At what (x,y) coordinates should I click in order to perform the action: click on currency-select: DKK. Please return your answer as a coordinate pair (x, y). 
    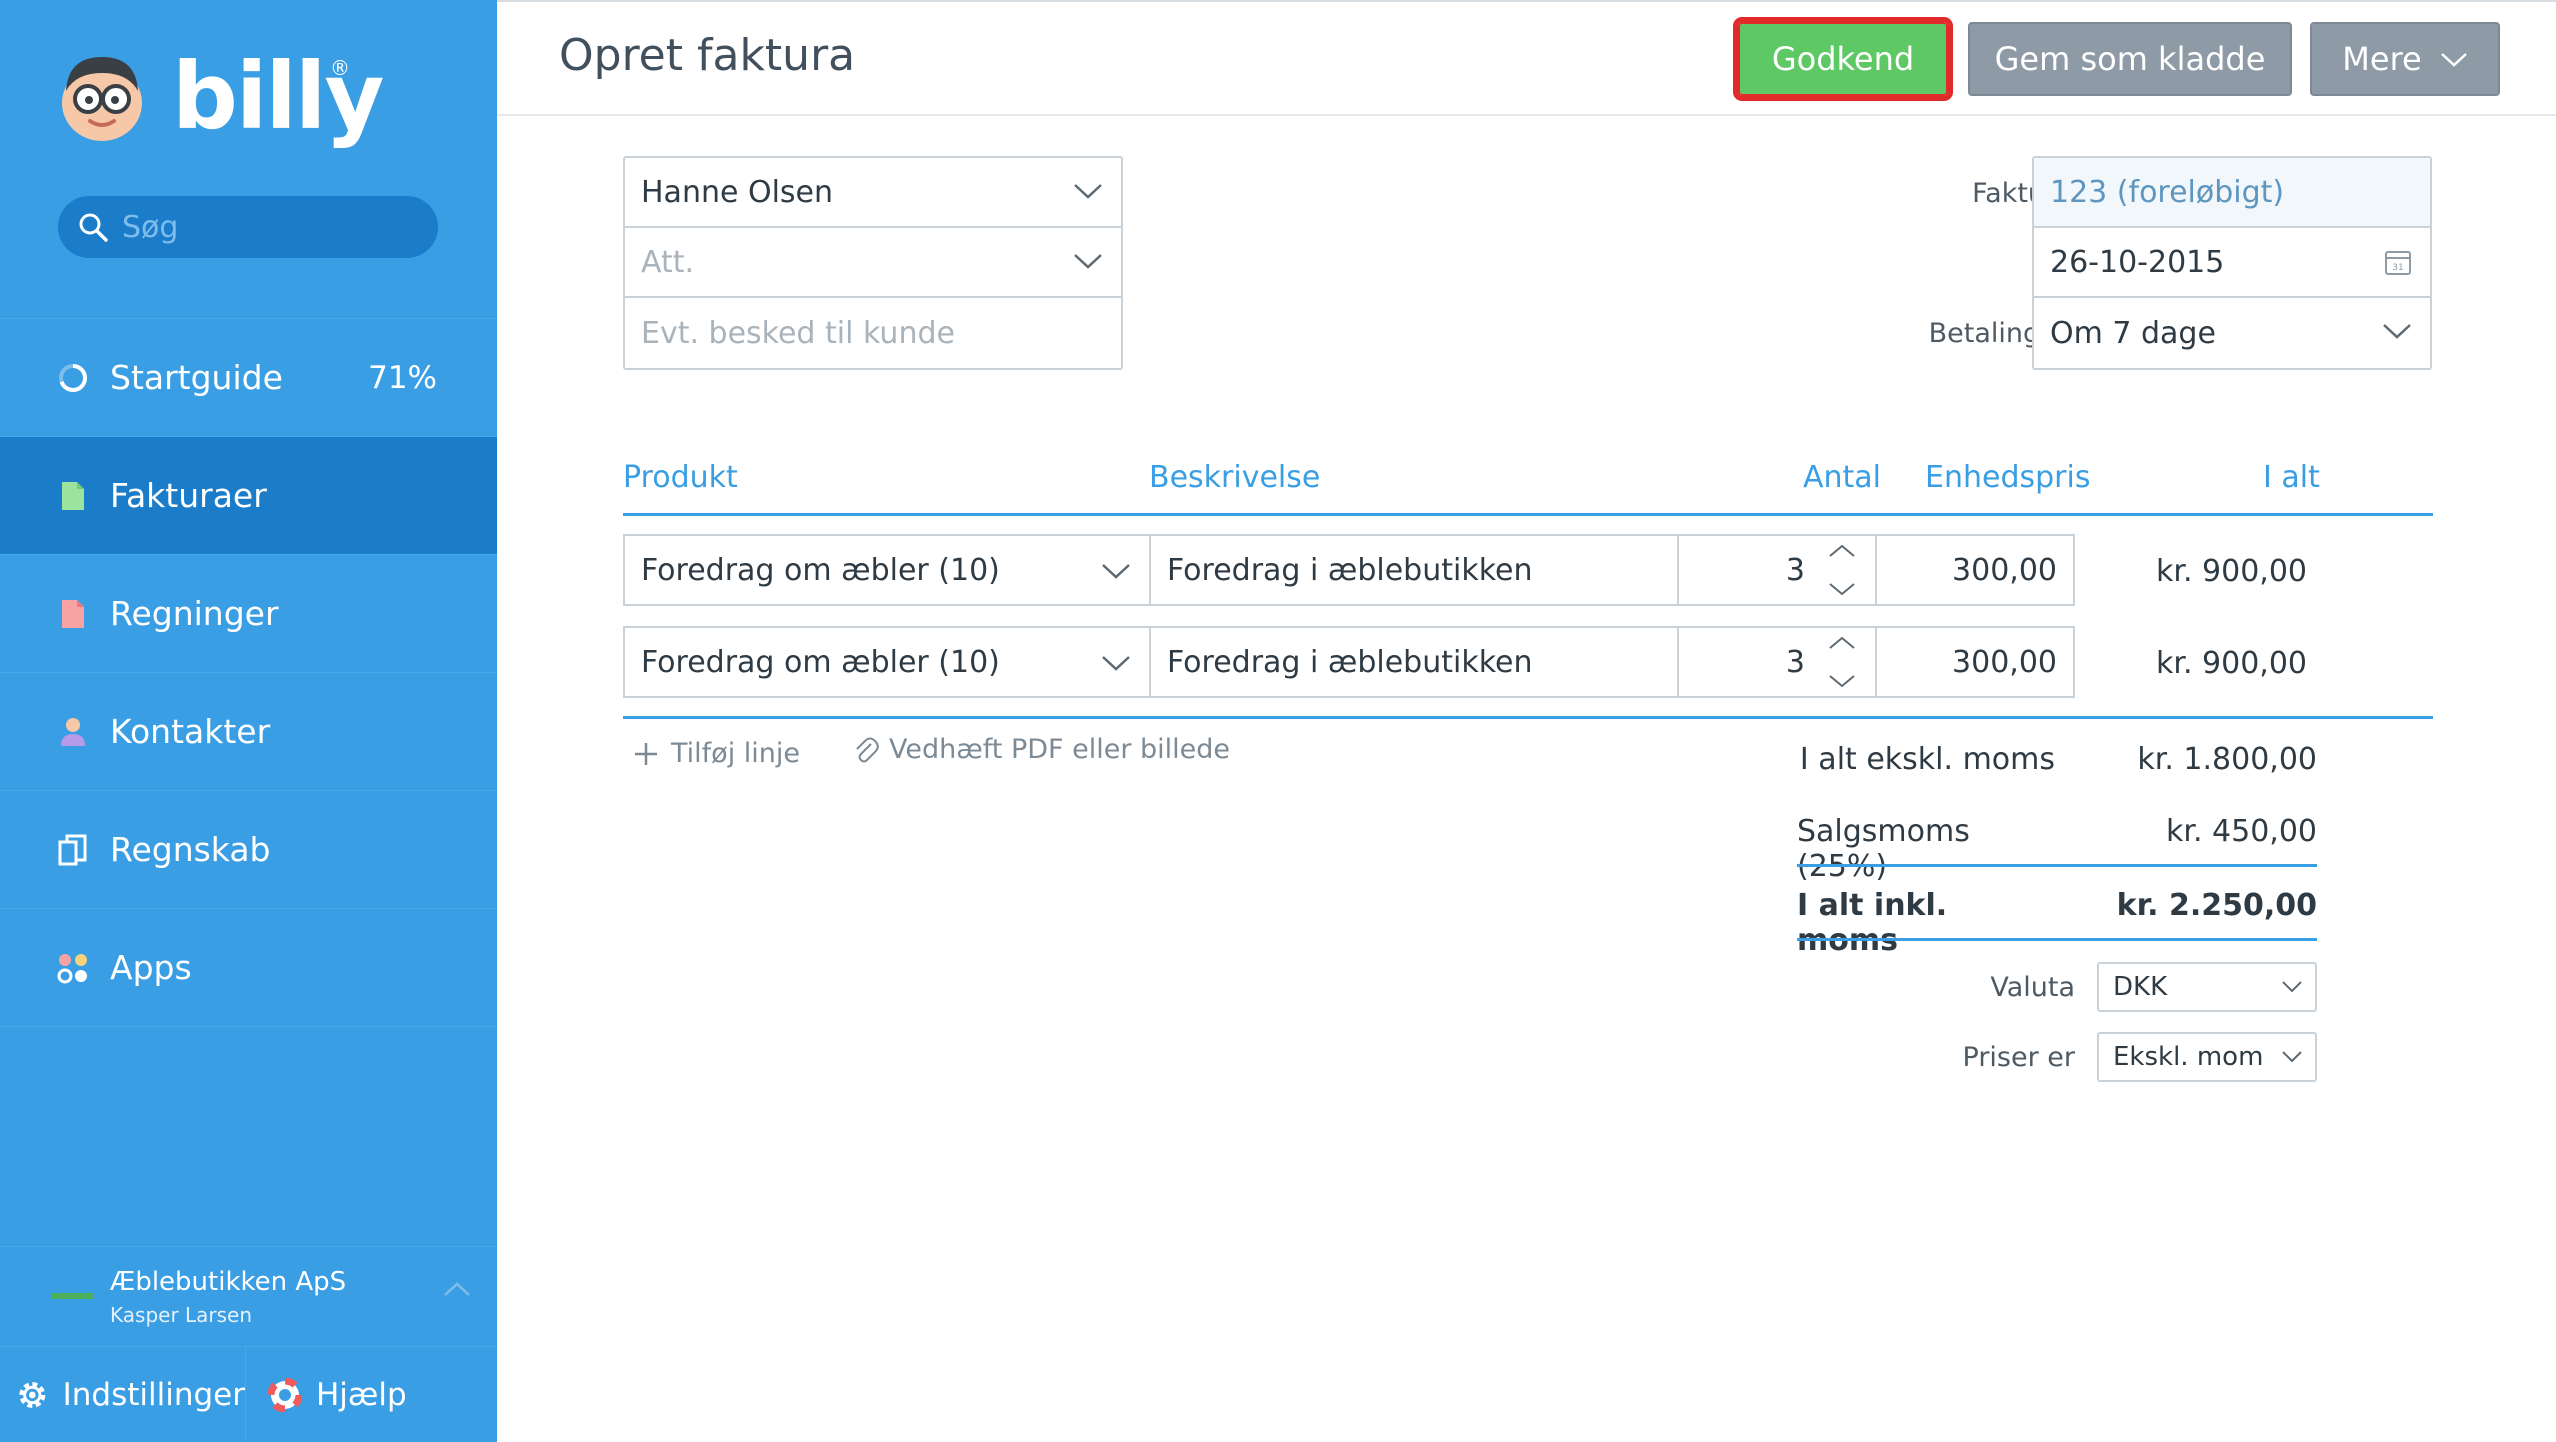
    Looking at the image, I should click on (2207, 987).